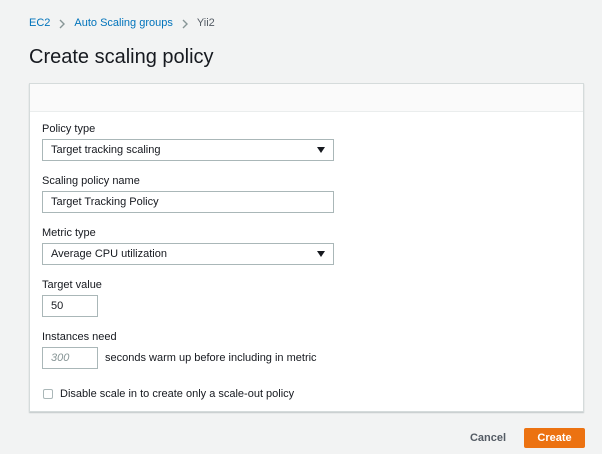  Describe the element at coordinates (554, 438) in the screenshot. I see `create-button: Create` at that location.